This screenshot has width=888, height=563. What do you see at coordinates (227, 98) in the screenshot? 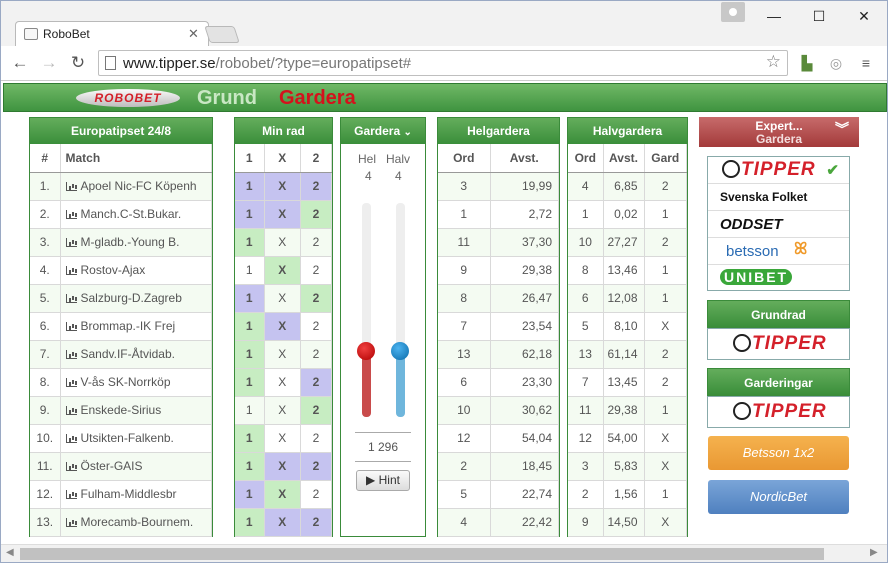
I see `menu-grund: Grund` at bounding box center [227, 98].